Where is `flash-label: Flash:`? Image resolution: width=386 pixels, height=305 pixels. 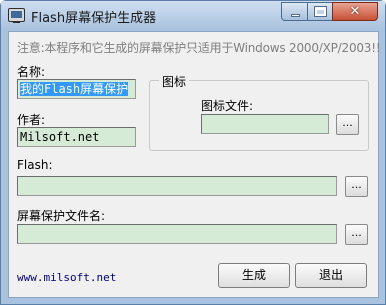
flash-label: Flash: is located at coordinates (35, 165).